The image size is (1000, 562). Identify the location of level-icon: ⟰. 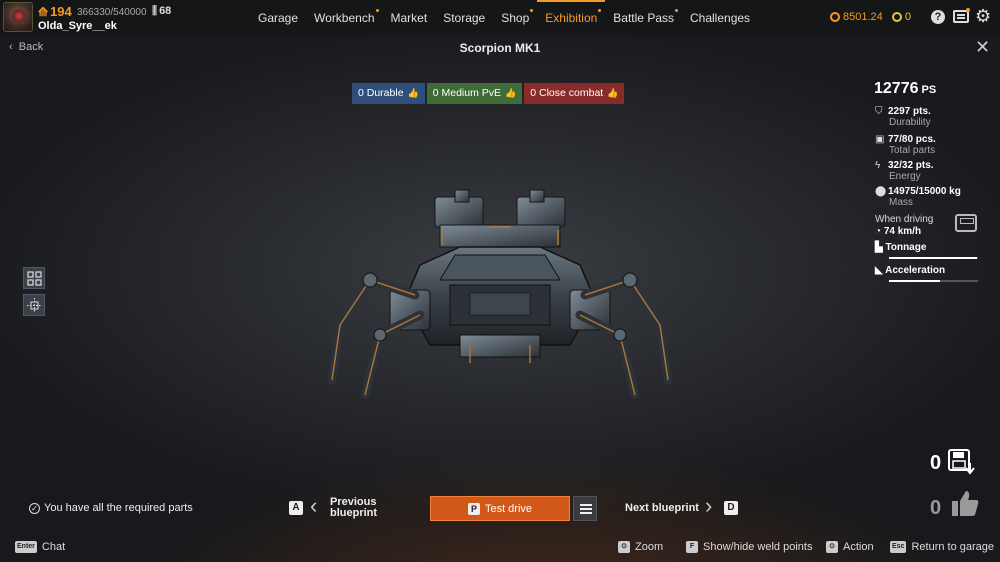
(43, 12).